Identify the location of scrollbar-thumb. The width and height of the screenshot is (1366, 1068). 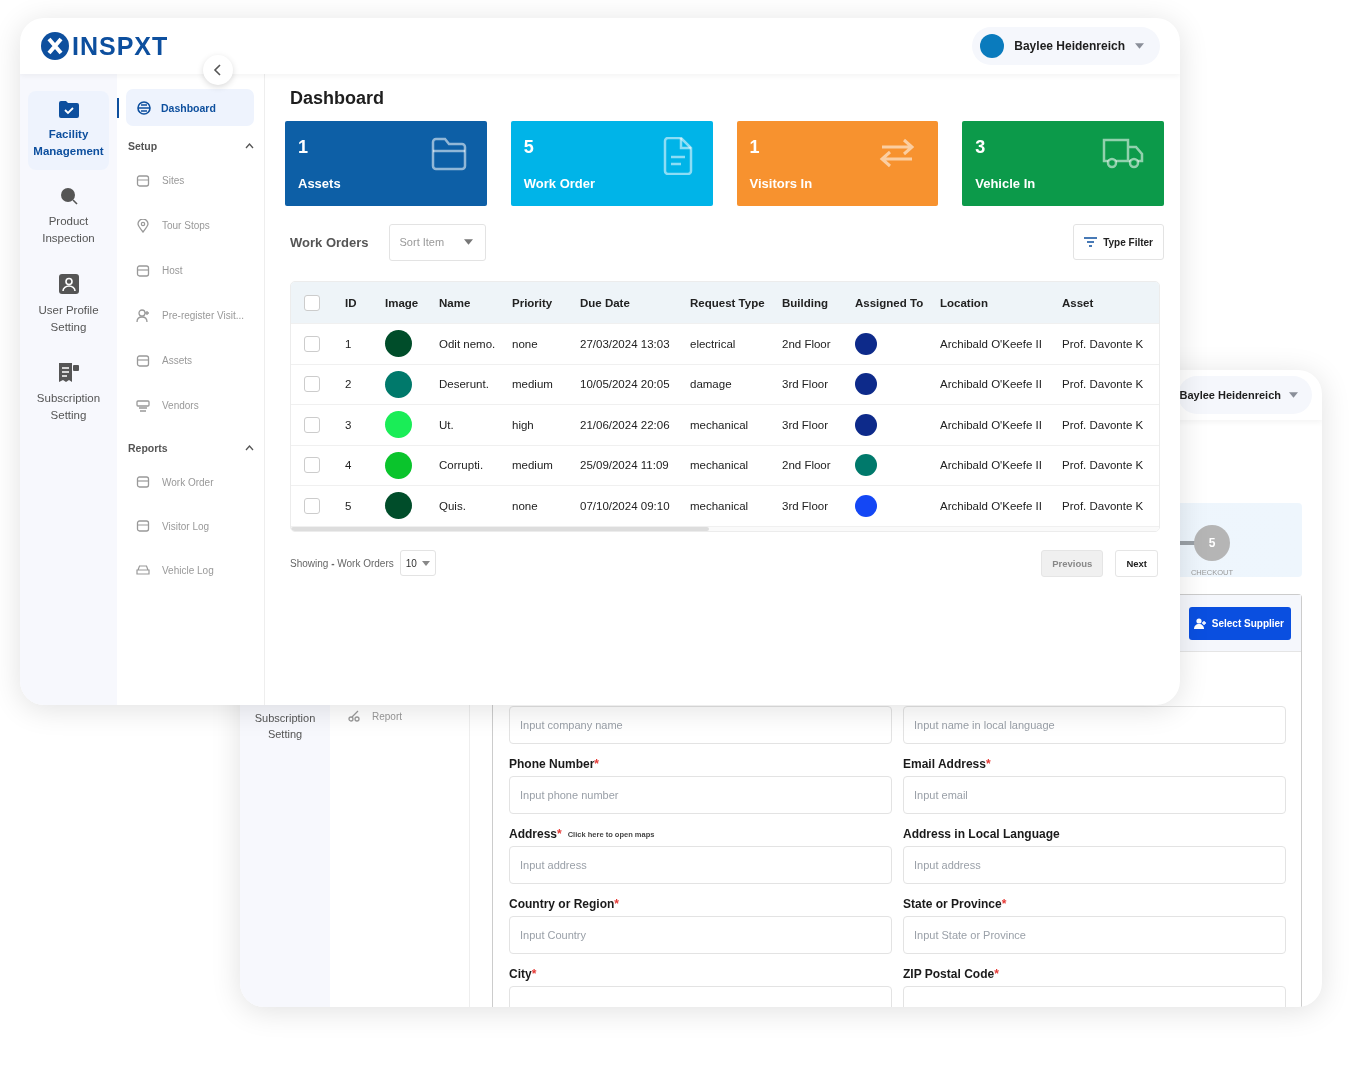
(500, 528).